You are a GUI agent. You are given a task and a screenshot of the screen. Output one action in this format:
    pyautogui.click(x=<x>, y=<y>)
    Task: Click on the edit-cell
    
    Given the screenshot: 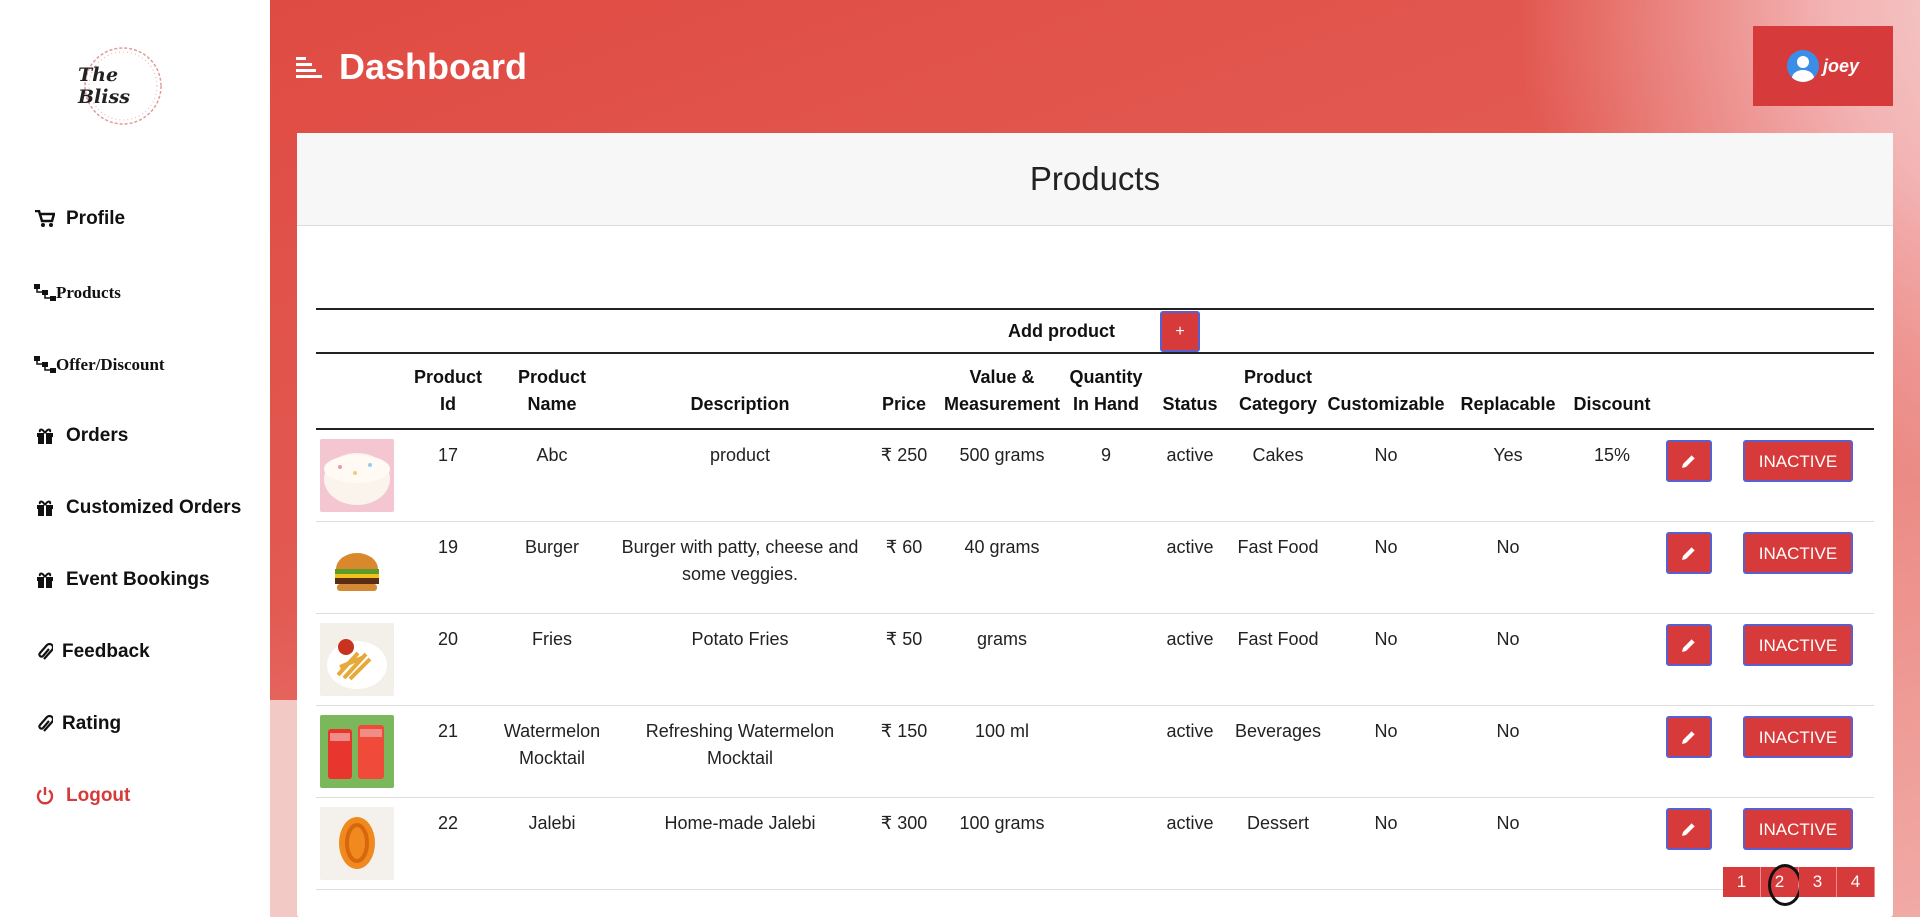 What is the action you would take?
    pyautogui.click(x=1689, y=751)
    